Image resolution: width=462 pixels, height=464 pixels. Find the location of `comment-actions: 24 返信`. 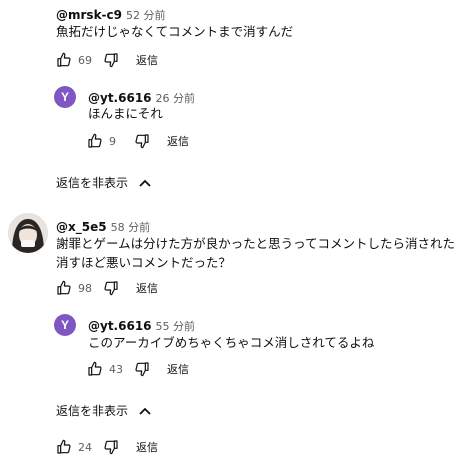

comment-actions: 24 返信 is located at coordinates (106, 447).